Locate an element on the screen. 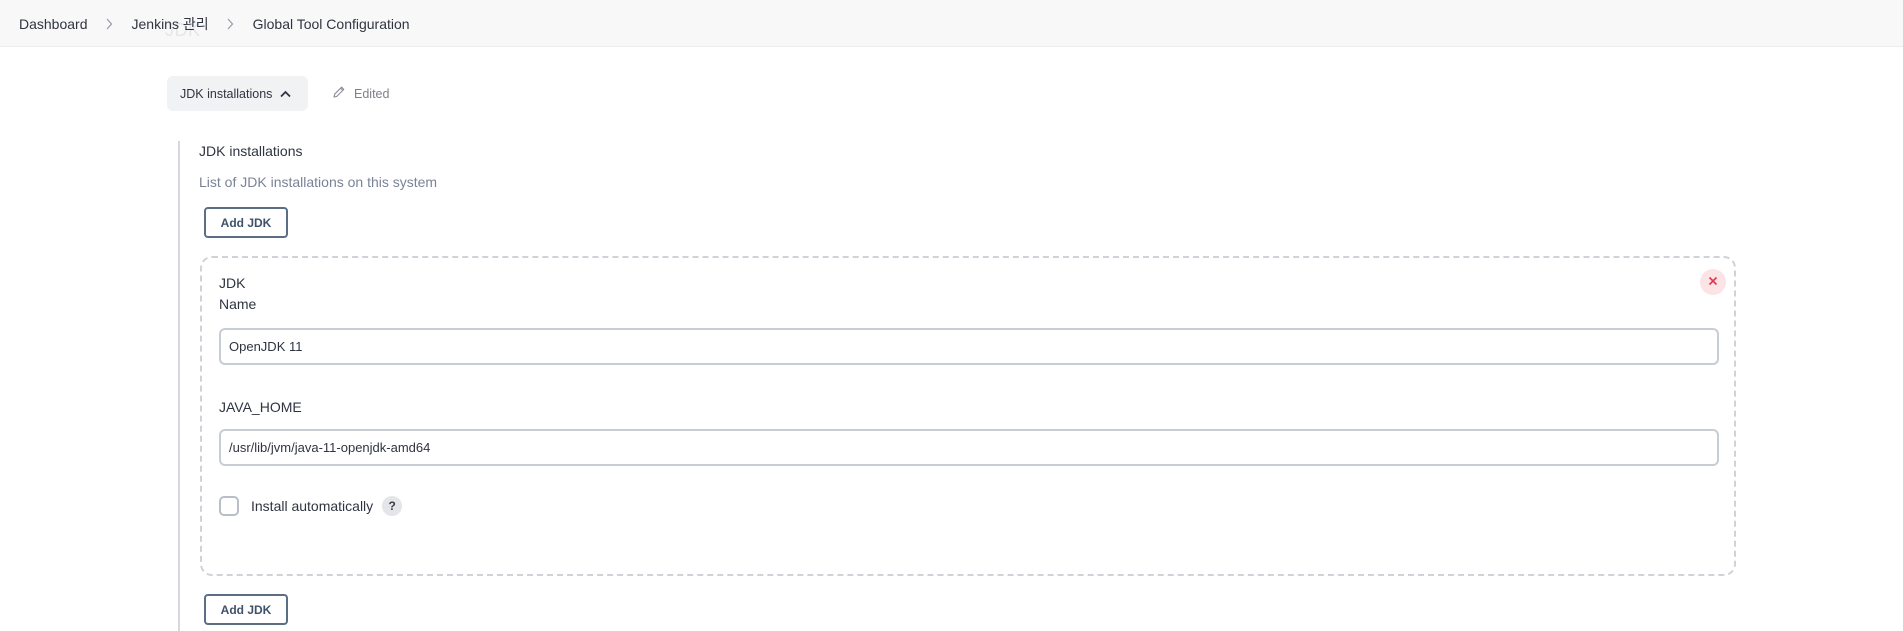 This screenshot has height=631, width=1903. breadcrumb-jenkins-manage: Jenkins 관리 is located at coordinates (170, 24).